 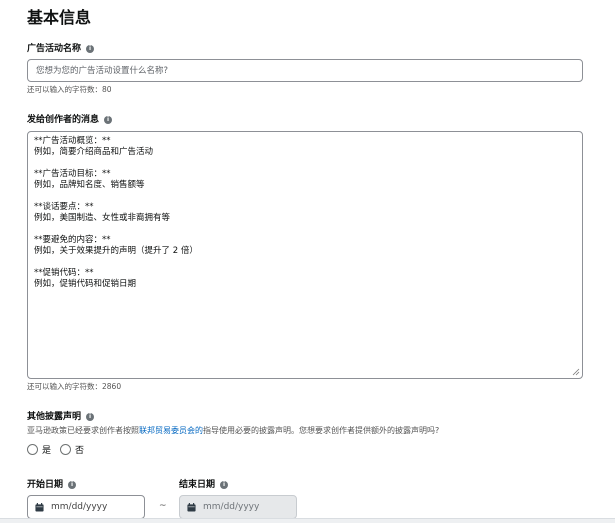 I want to click on page-title: 基本信息, so click(x=59, y=17).